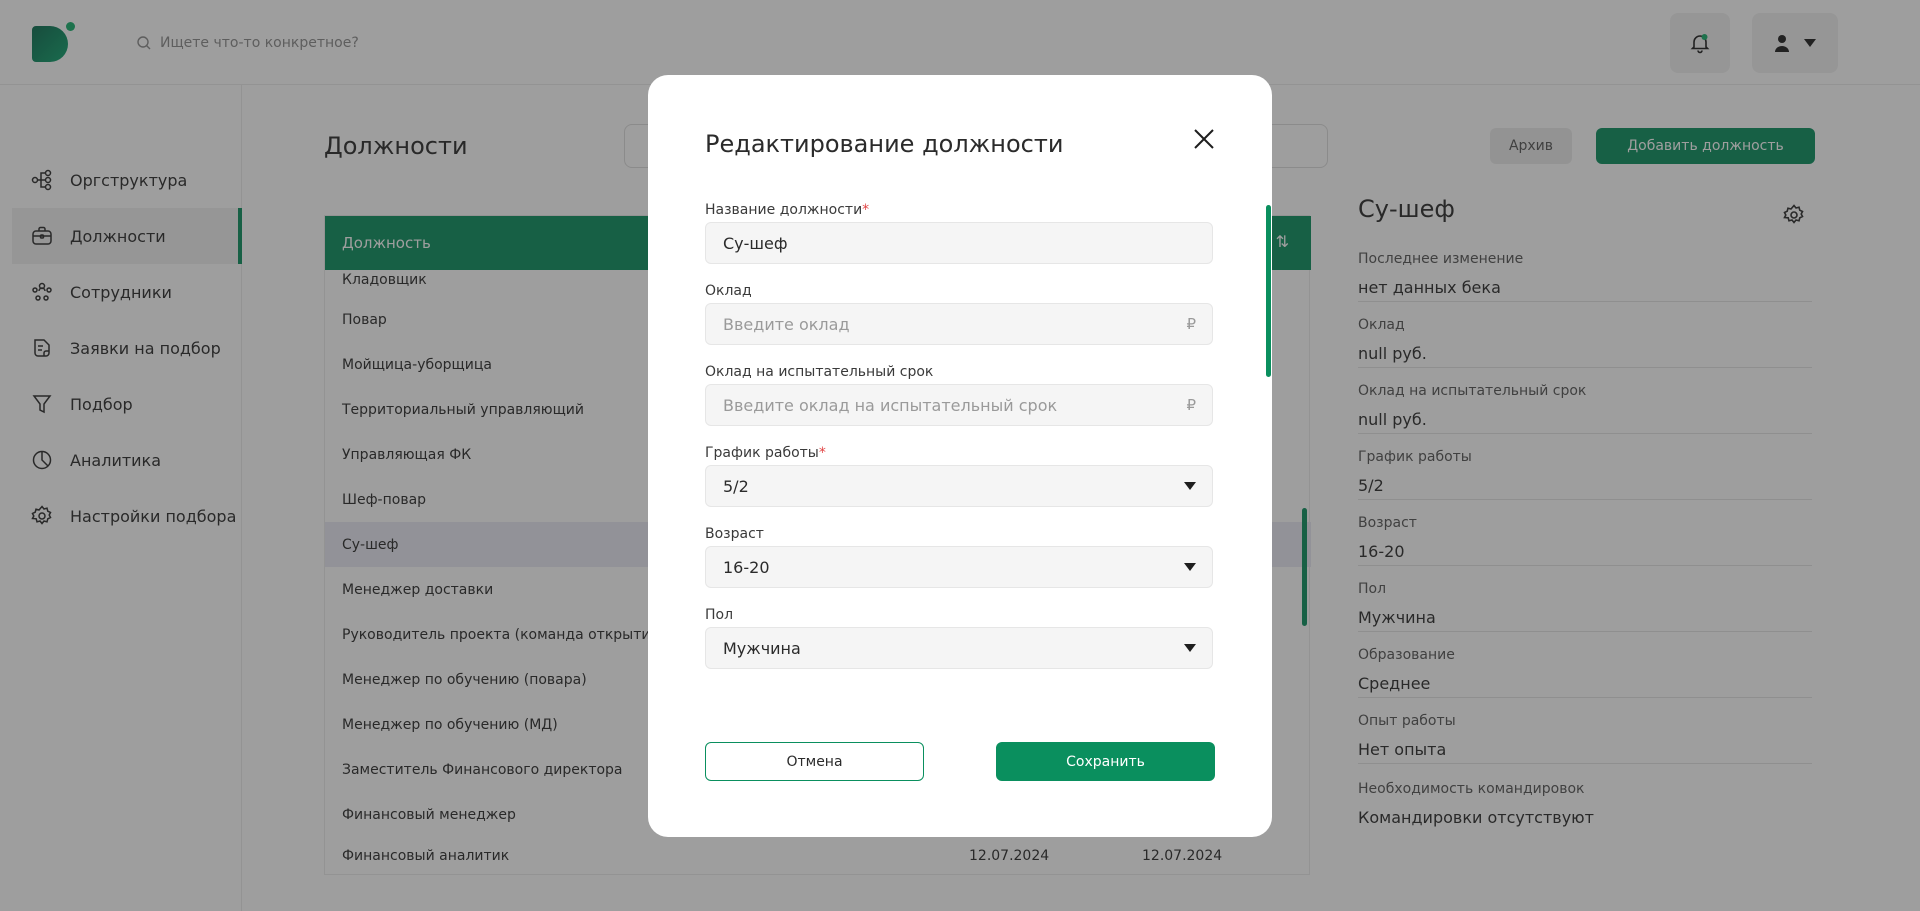 The height and width of the screenshot is (911, 1920). I want to click on modal-title: Редактирование должности, so click(884, 144).